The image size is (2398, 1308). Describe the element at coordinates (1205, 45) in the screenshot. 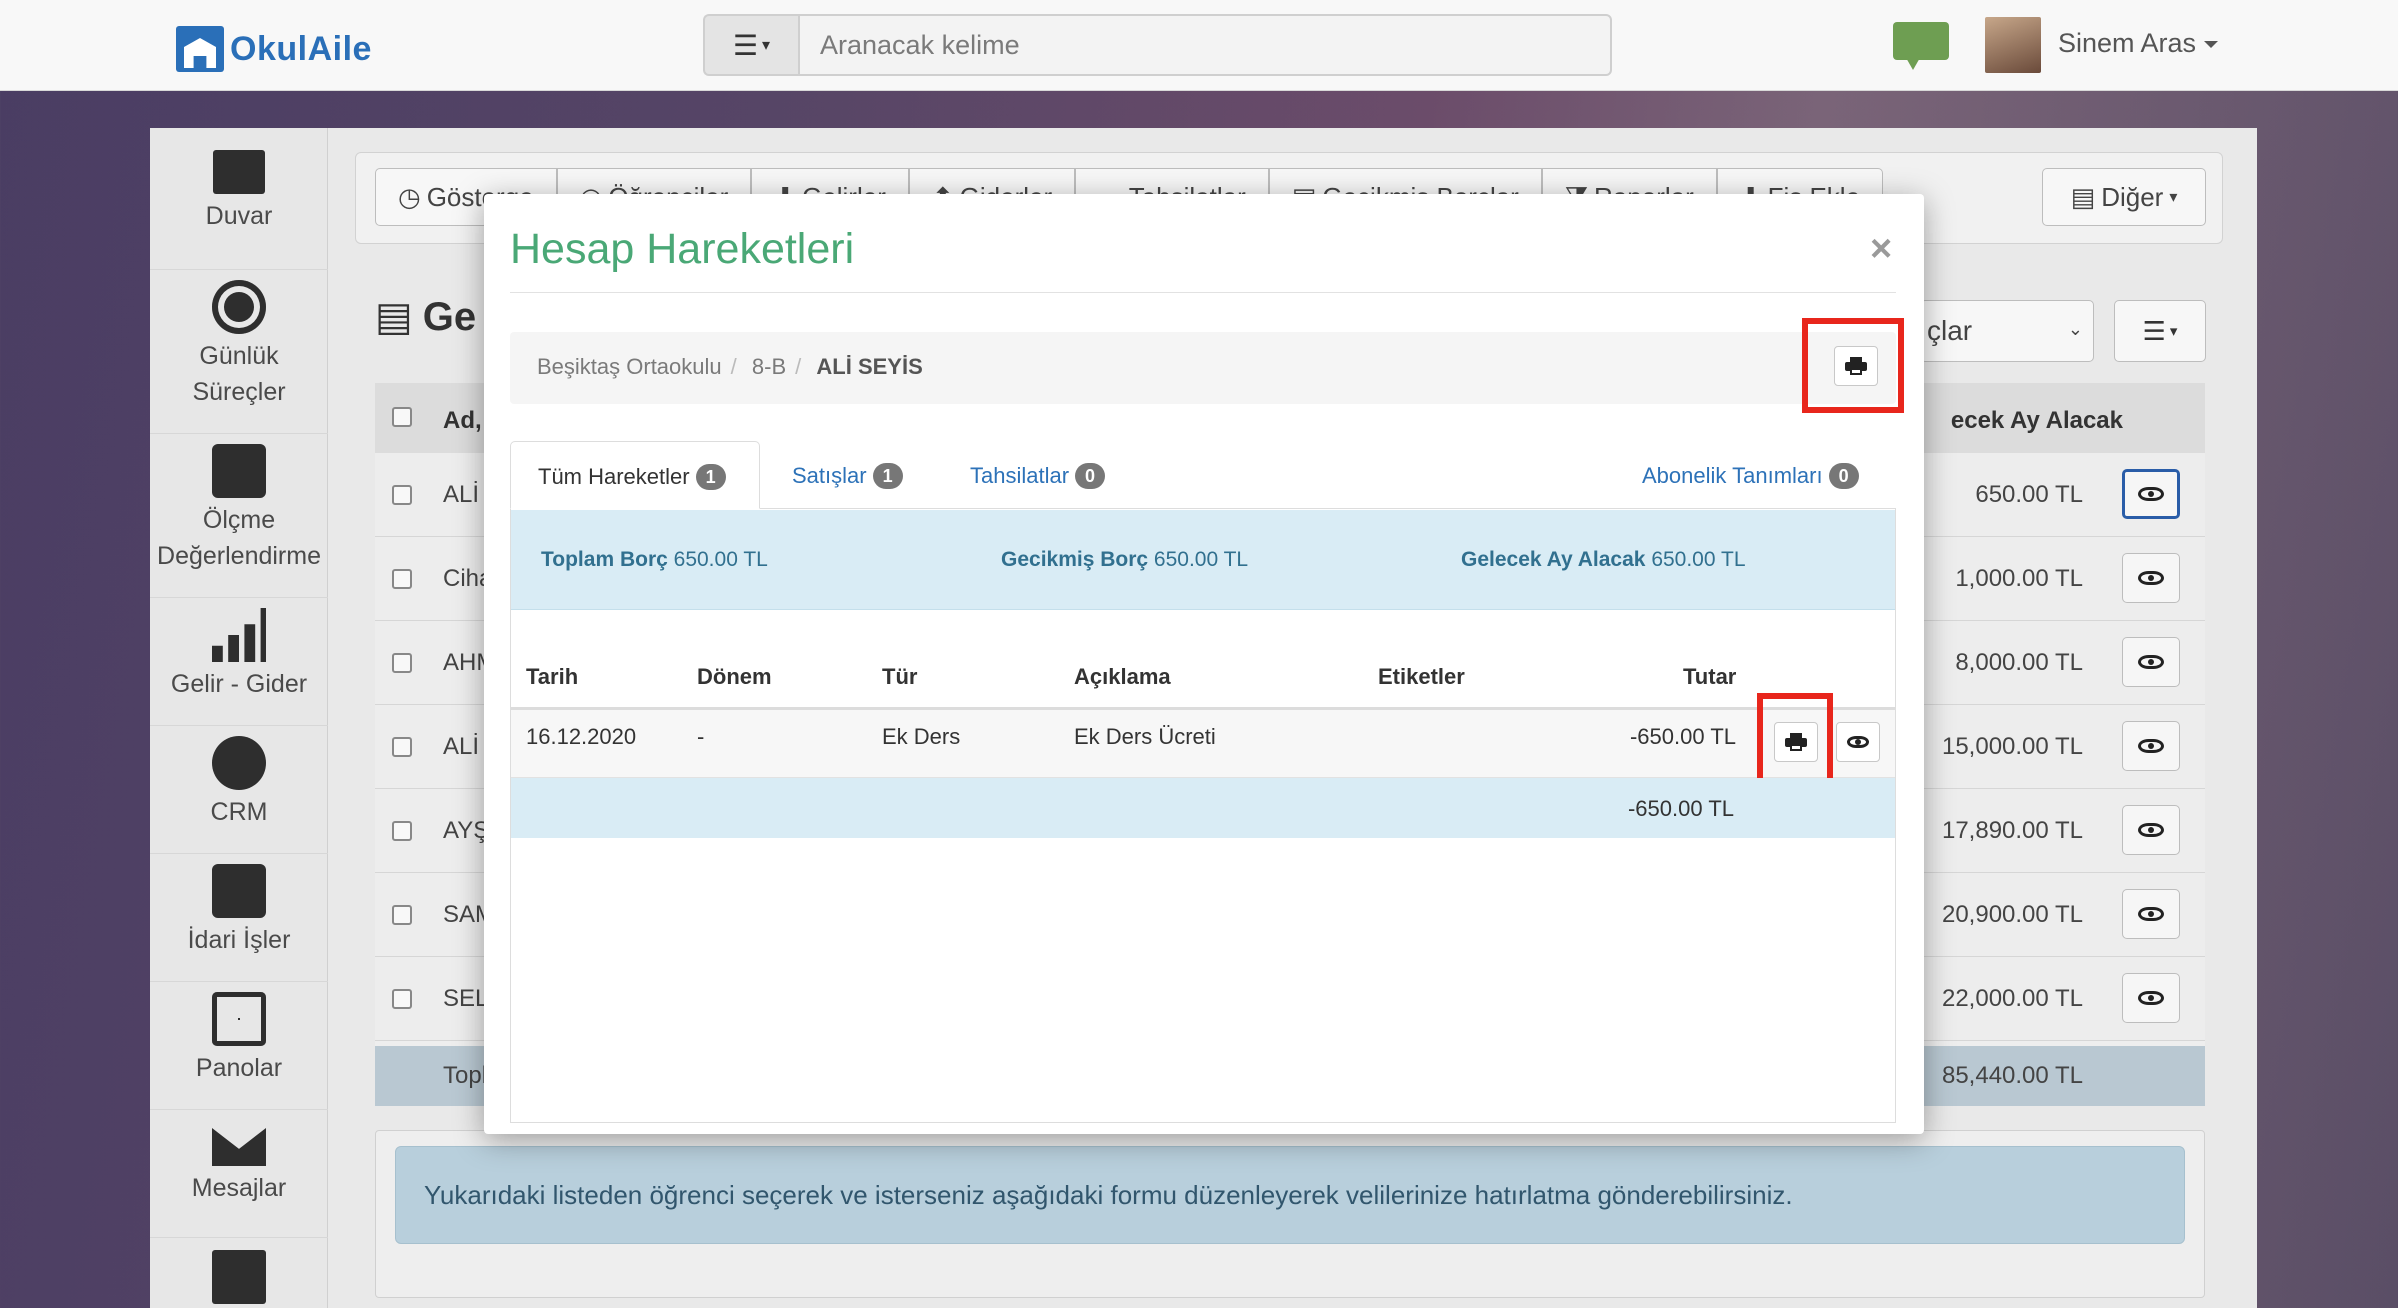

I see `search-input` at that location.